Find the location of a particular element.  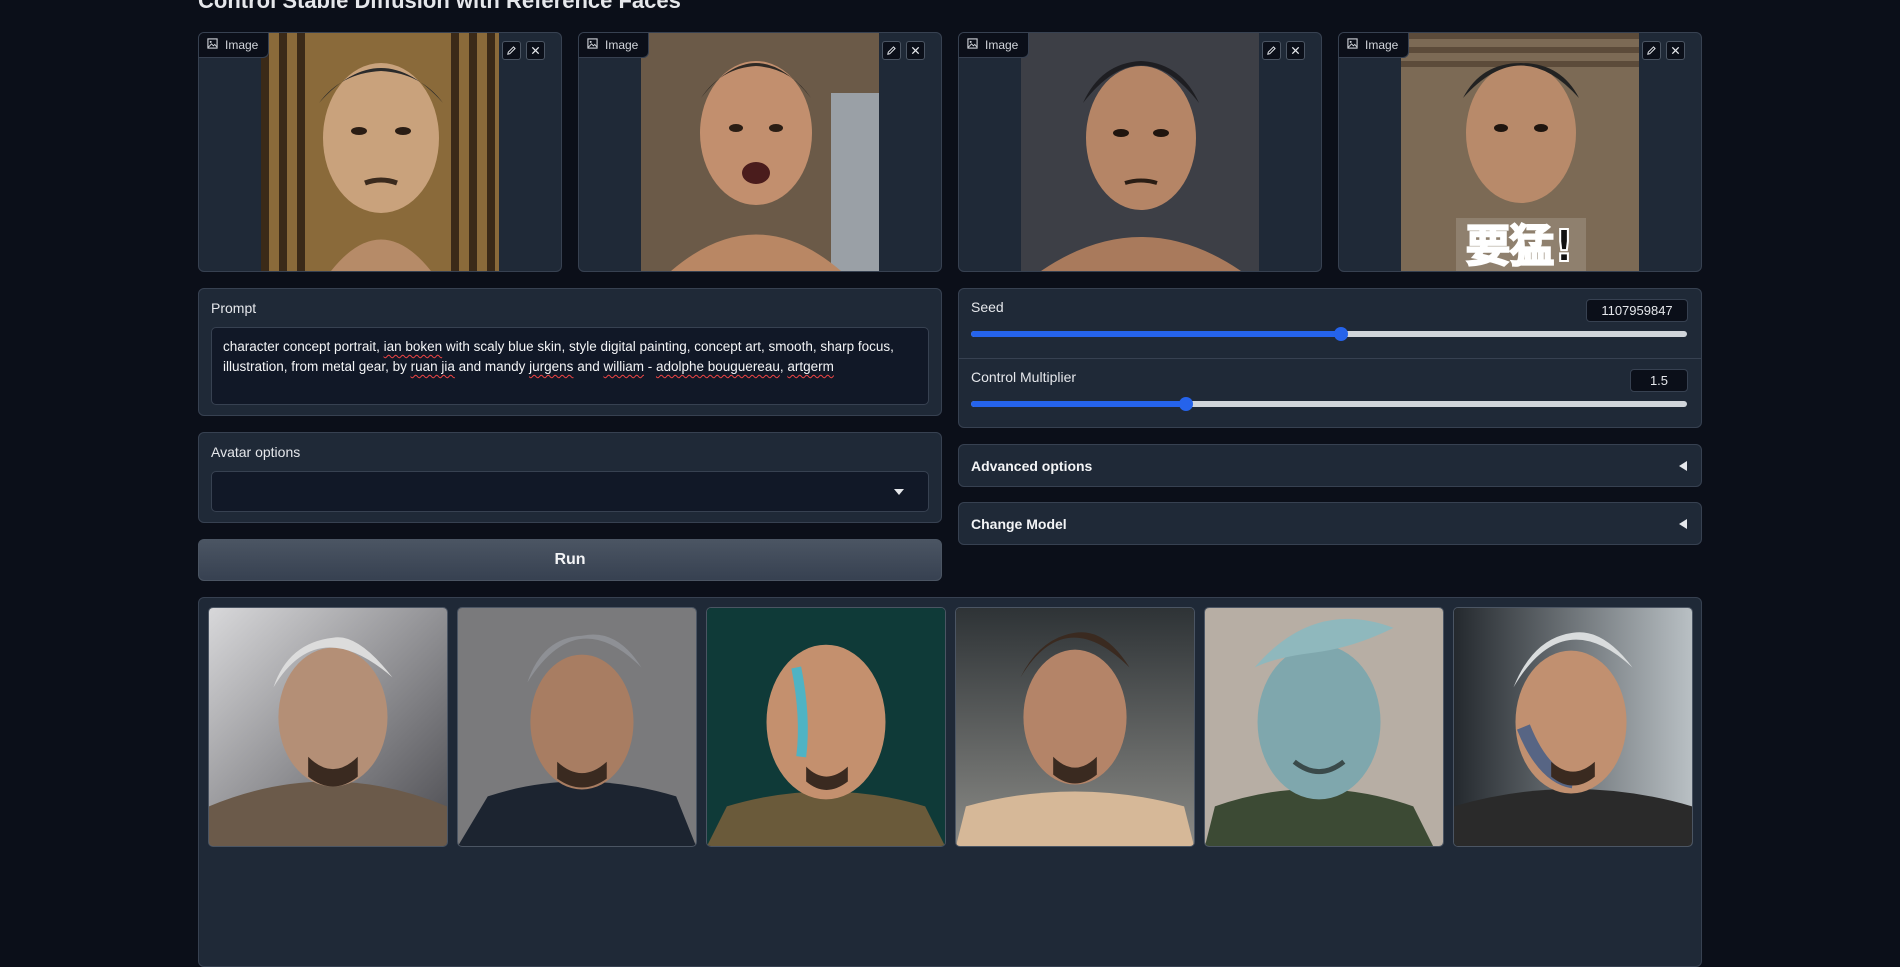

seed-slider is located at coordinates (1329, 334).